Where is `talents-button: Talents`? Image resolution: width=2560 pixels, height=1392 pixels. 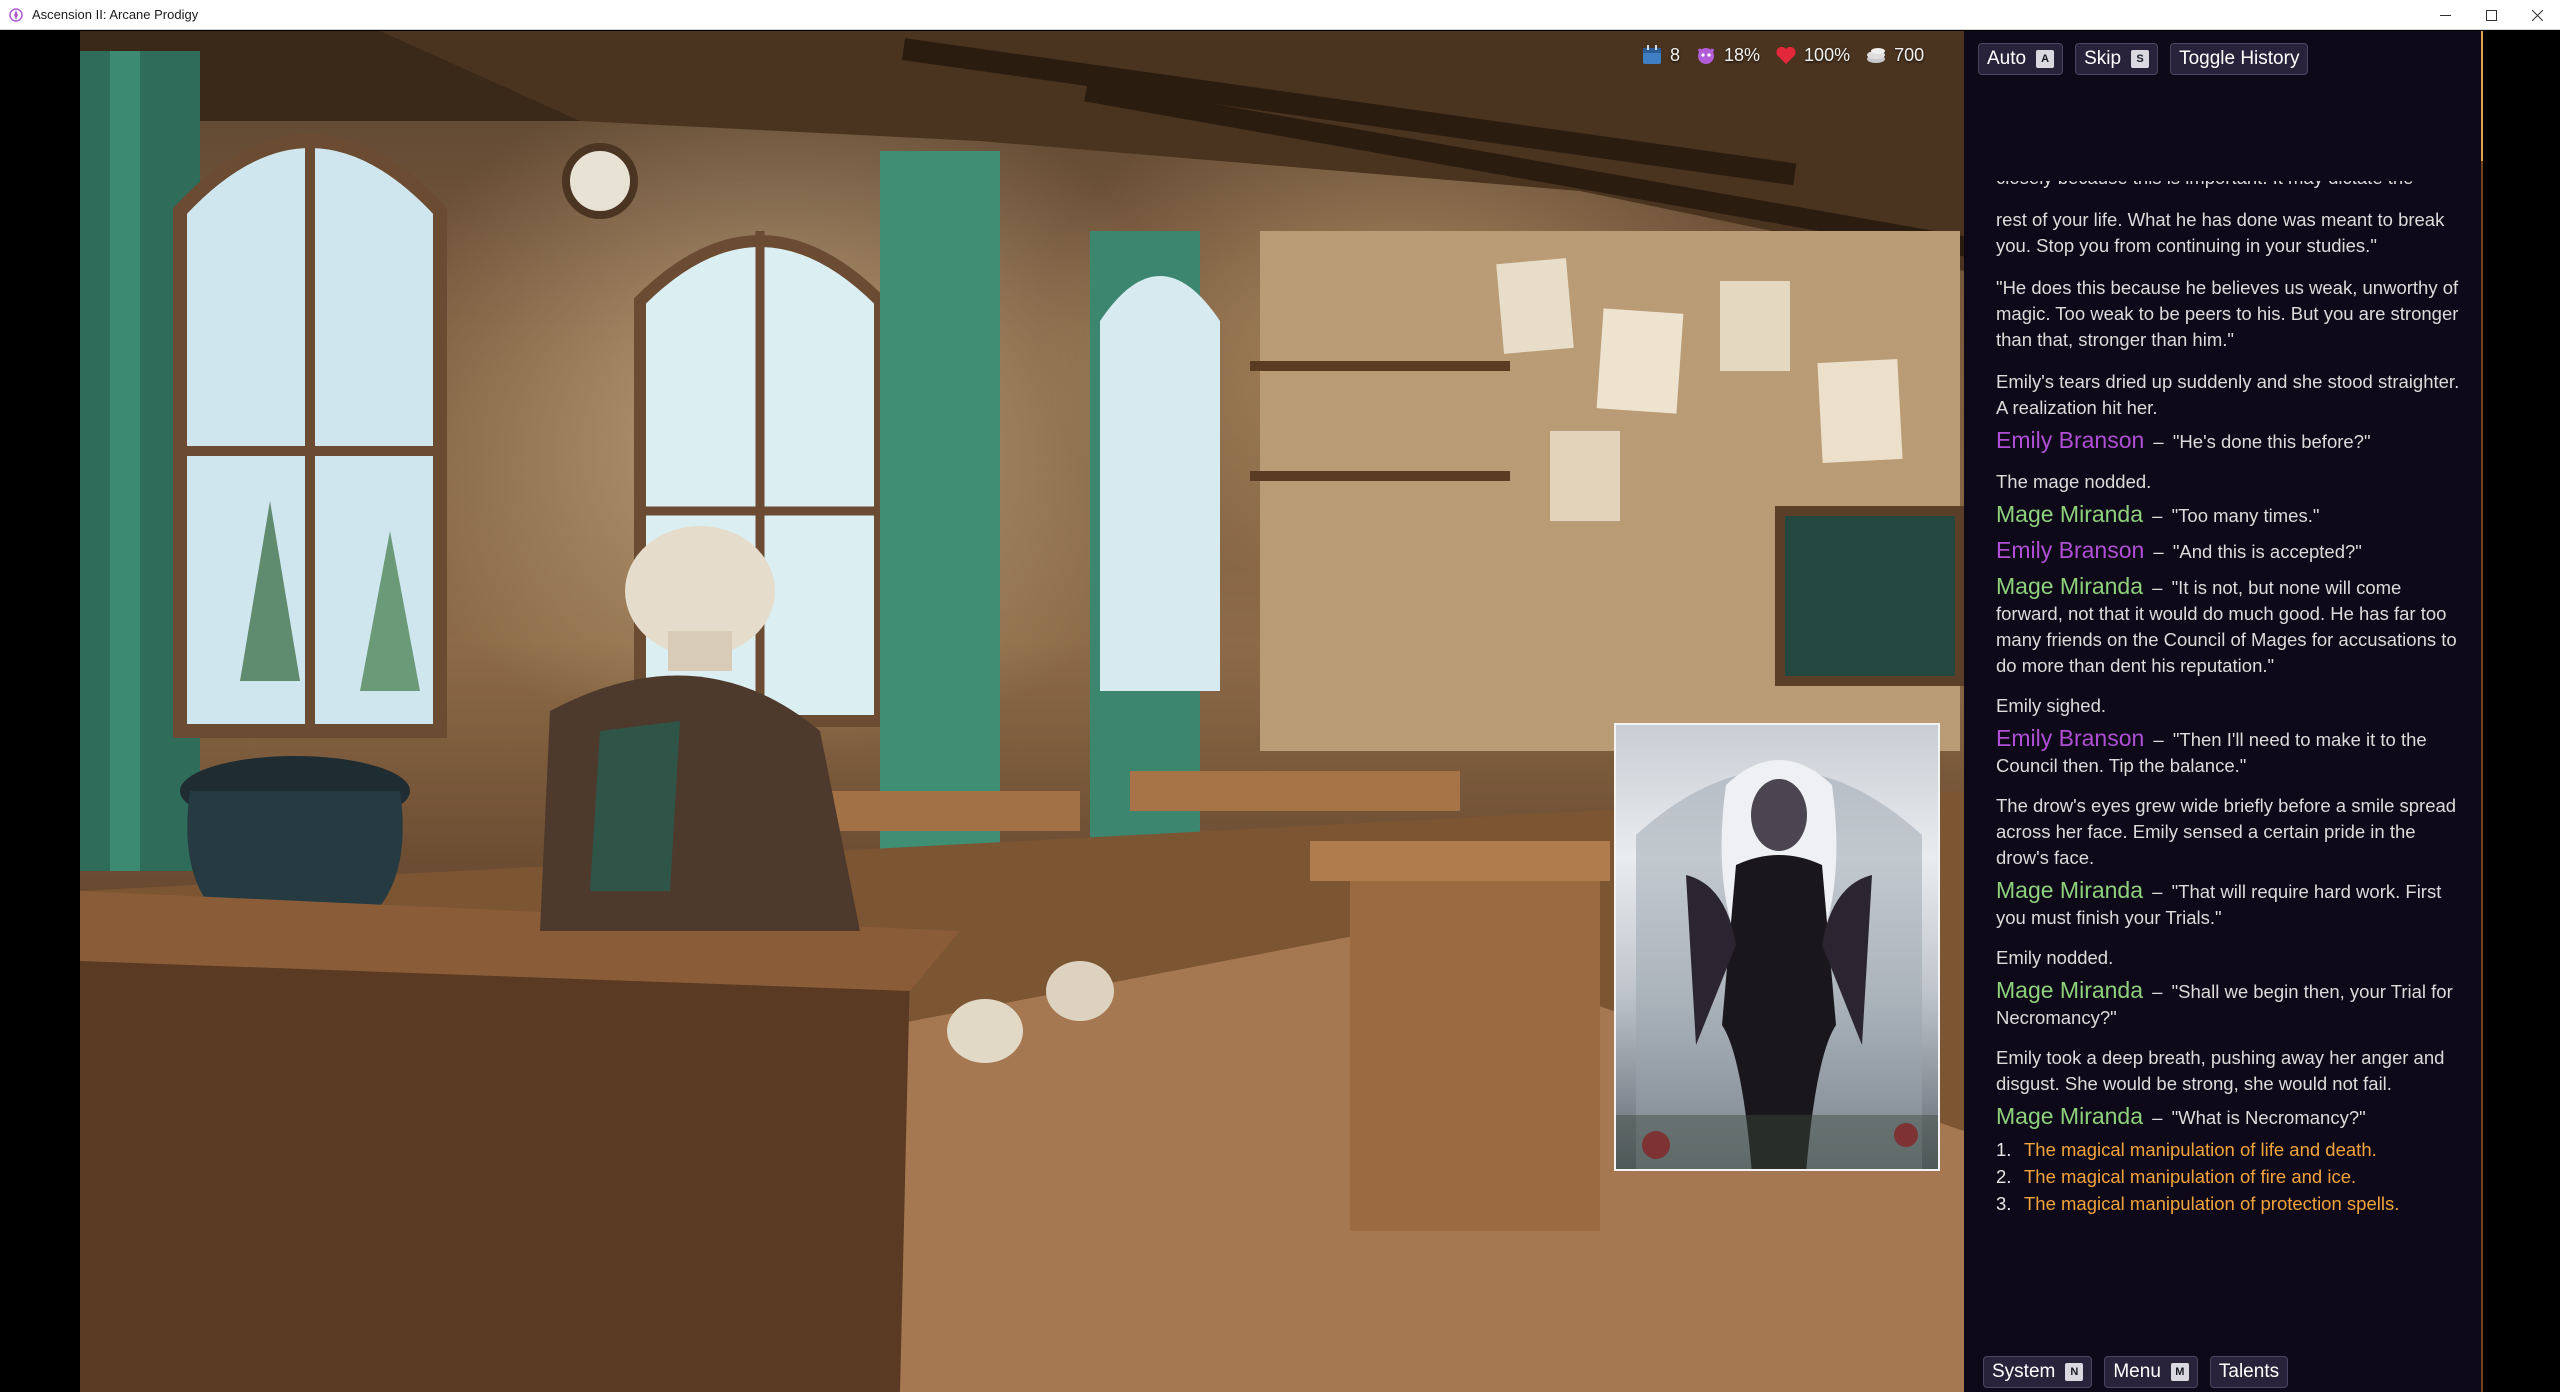
talents-button: Talents is located at coordinates (2249, 1372).